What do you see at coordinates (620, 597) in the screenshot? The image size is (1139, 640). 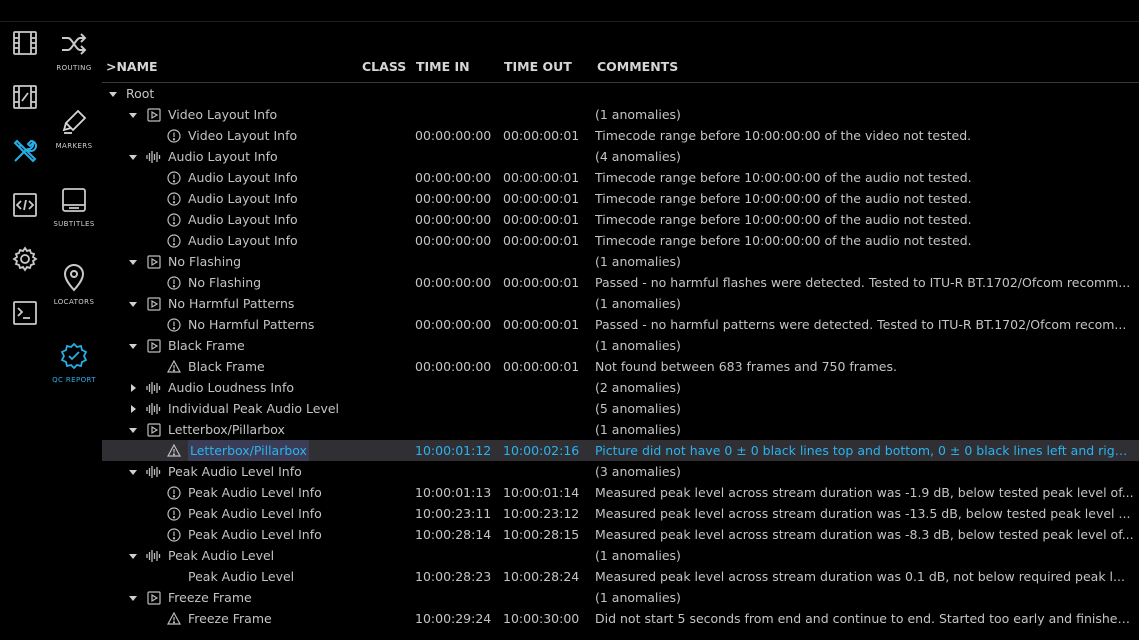 I see `table-row: Freeze Frame (1 anomalies)` at bounding box center [620, 597].